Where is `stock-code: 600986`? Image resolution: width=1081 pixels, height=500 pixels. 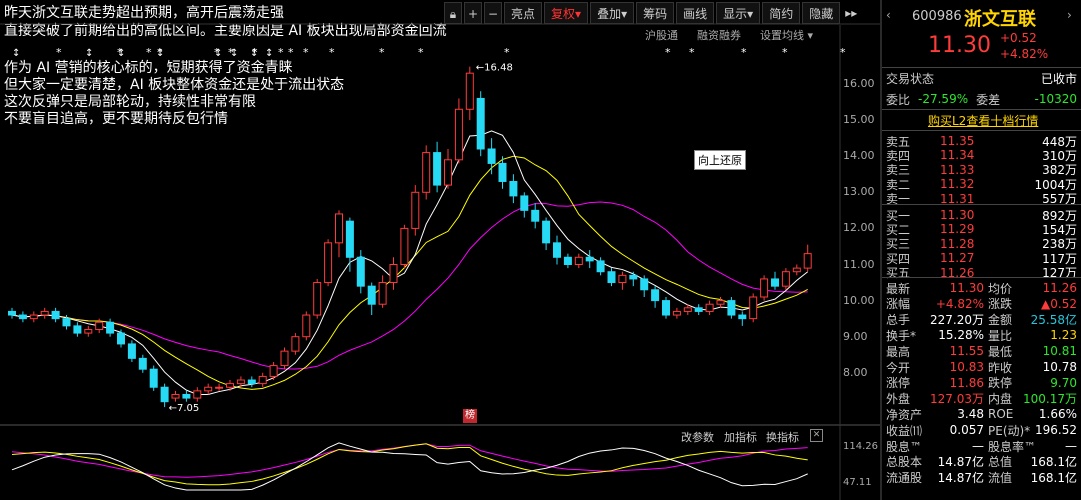 stock-code: 600986 is located at coordinates (937, 16).